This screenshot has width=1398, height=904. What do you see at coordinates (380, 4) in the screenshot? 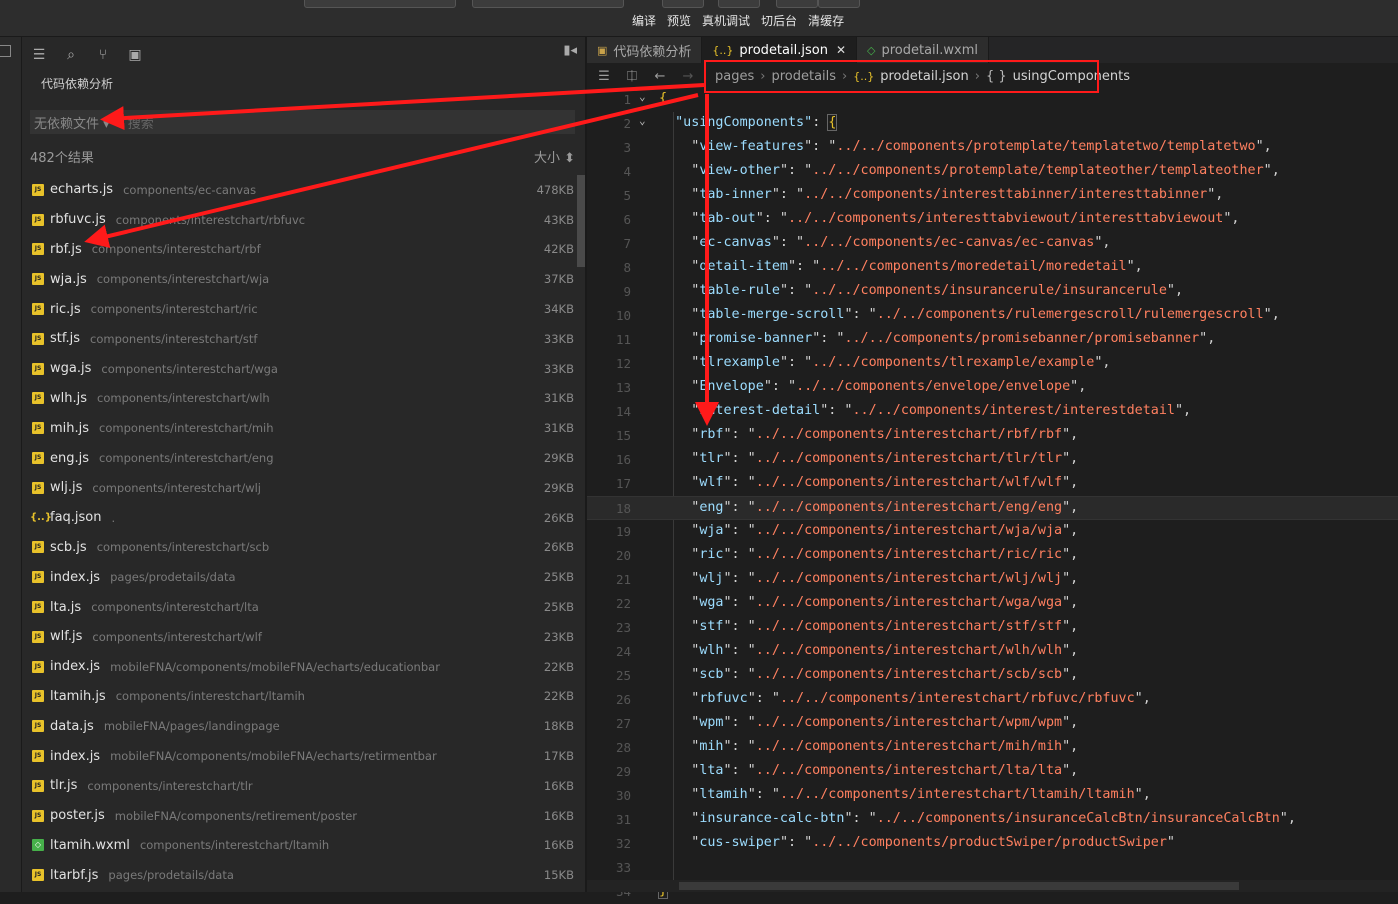
I see `mode-select` at bounding box center [380, 4].